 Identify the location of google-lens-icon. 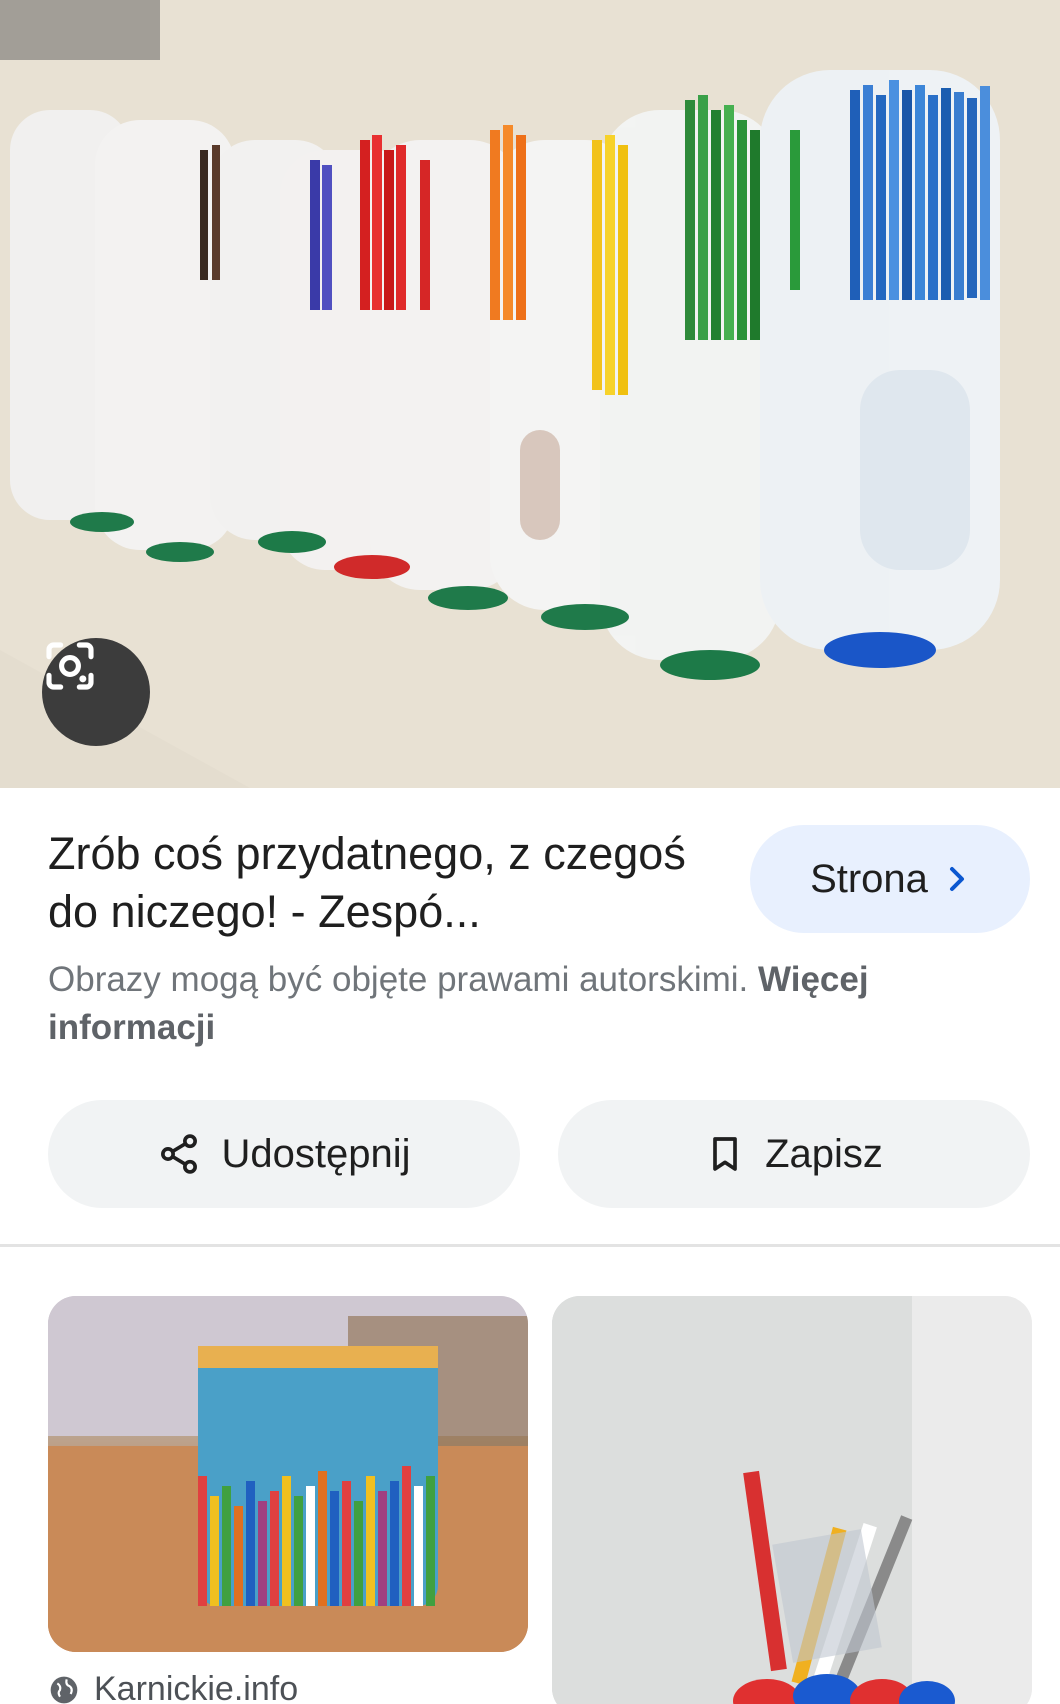
(70, 666).